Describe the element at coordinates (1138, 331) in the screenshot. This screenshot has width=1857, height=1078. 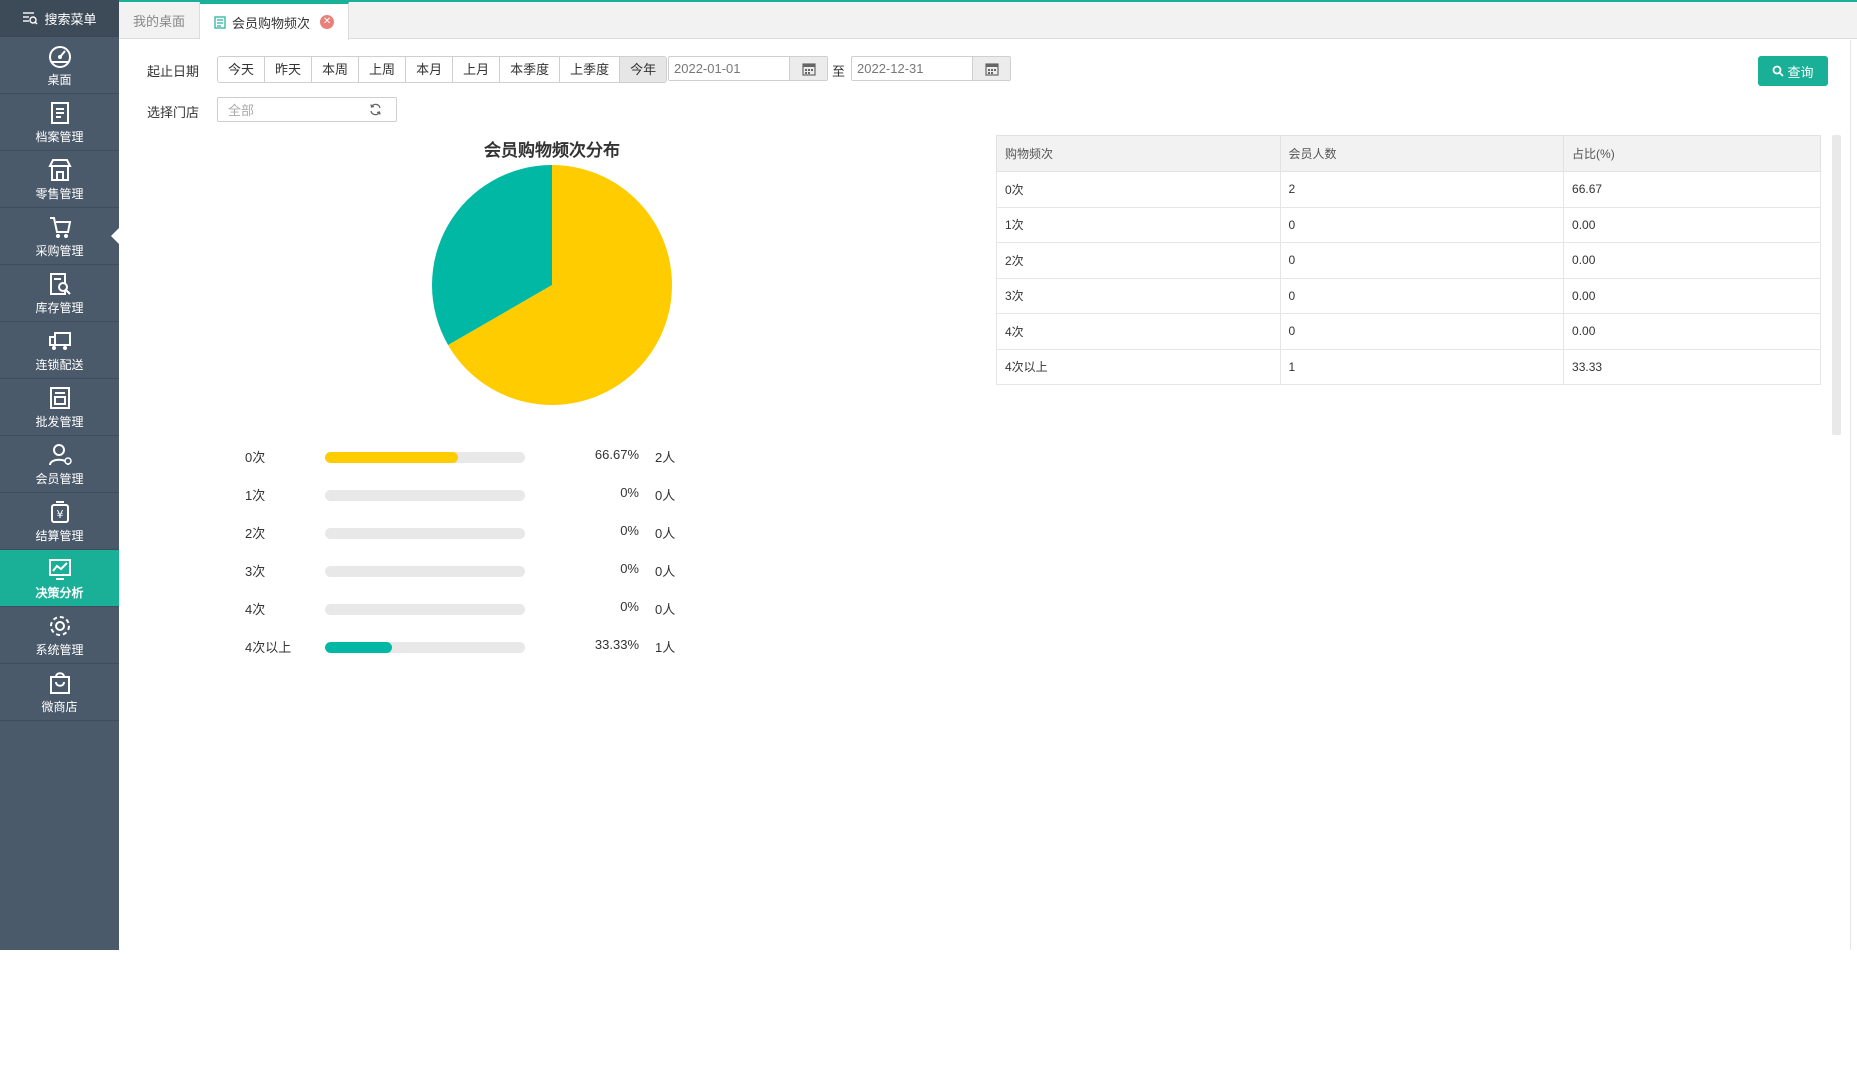
I see `table-cell: 4次` at that location.